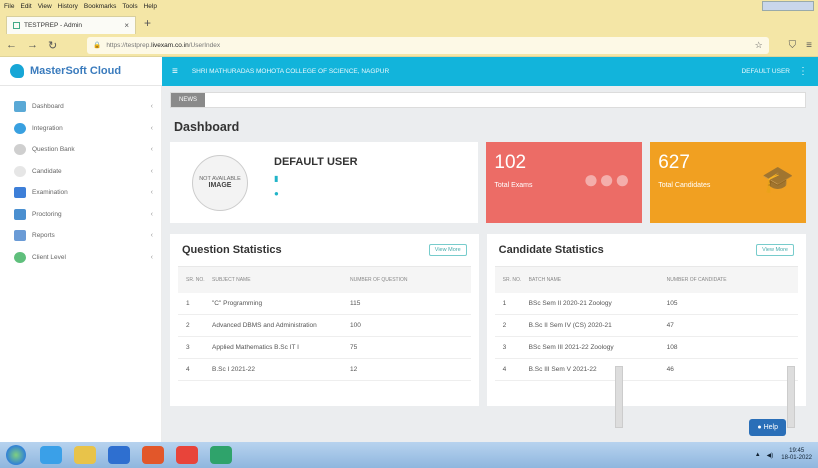 The height and width of the screenshot is (468, 818). What do you see at coordinates (150, 6) in the screenshot?
I see `menu-help: Help` at bounding box center [150, 6].